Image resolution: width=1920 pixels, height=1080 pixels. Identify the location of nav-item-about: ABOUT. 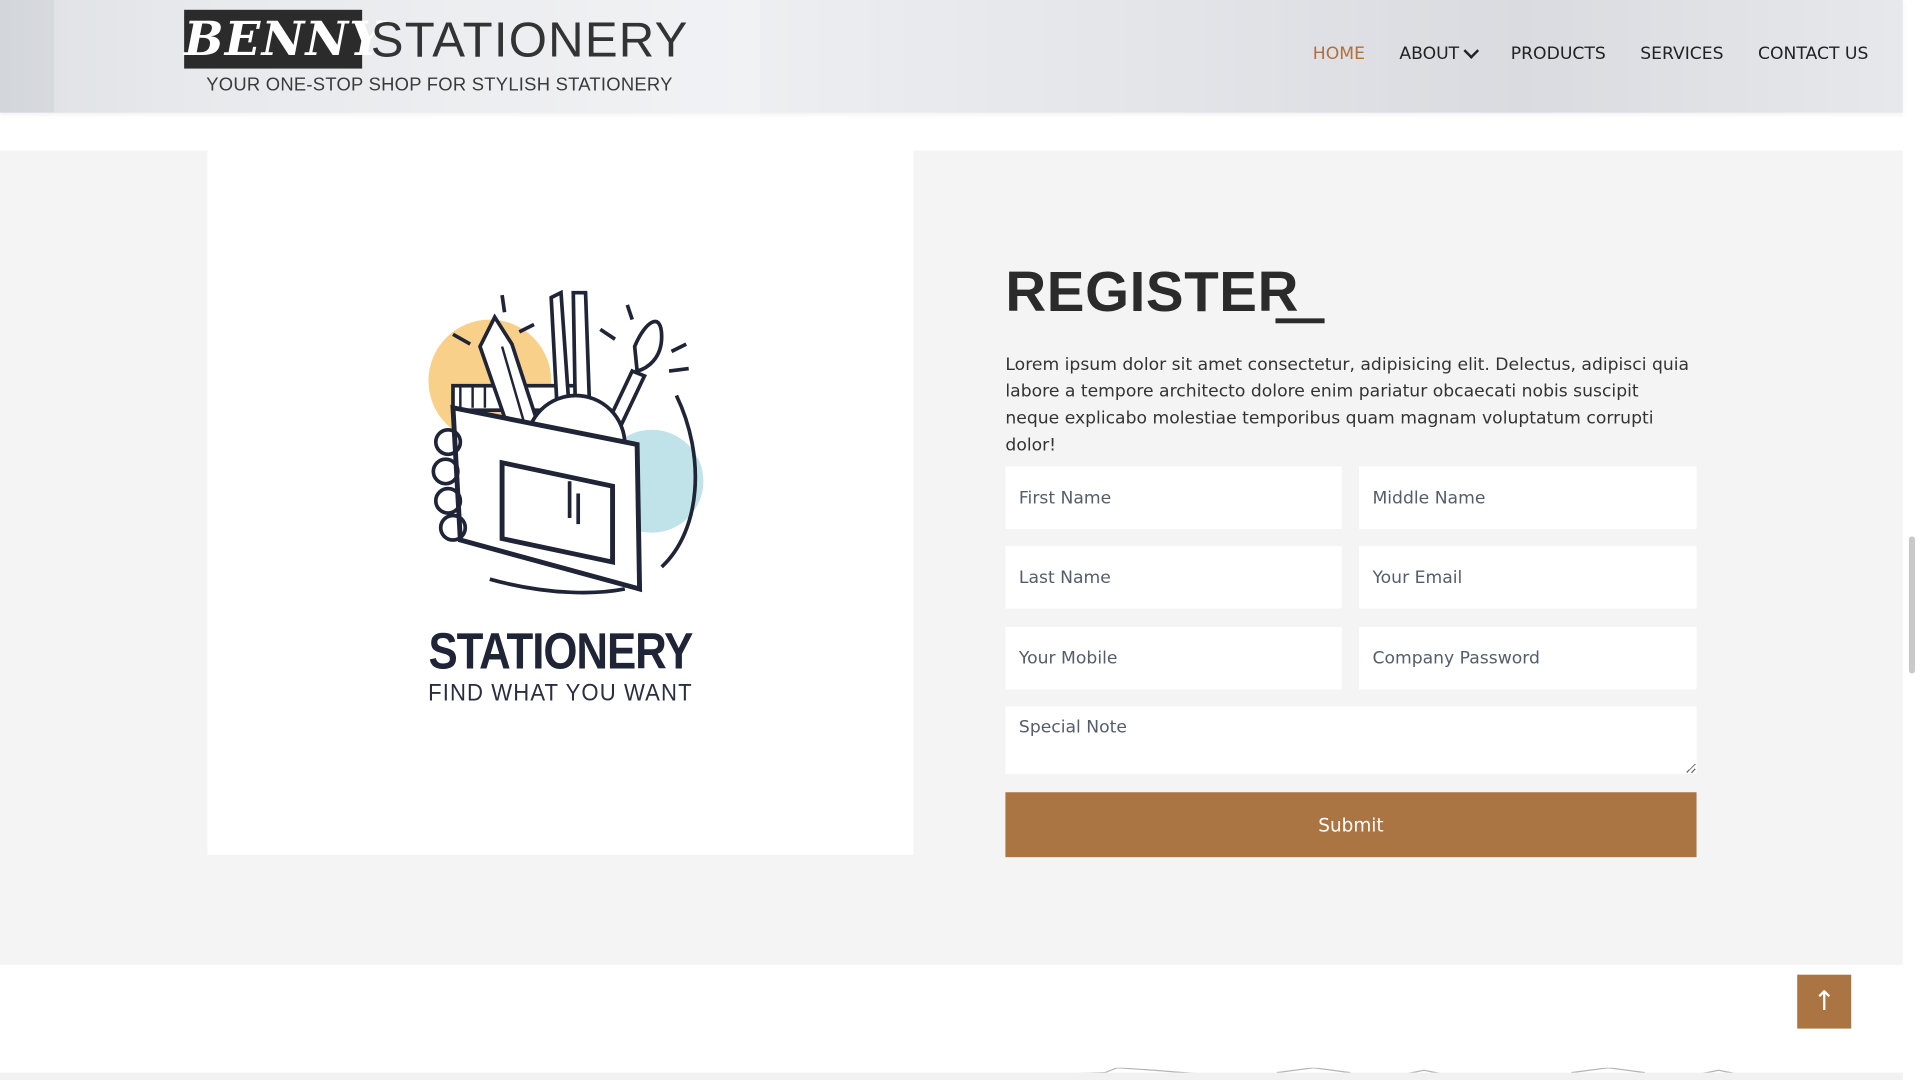
(1439, 53).